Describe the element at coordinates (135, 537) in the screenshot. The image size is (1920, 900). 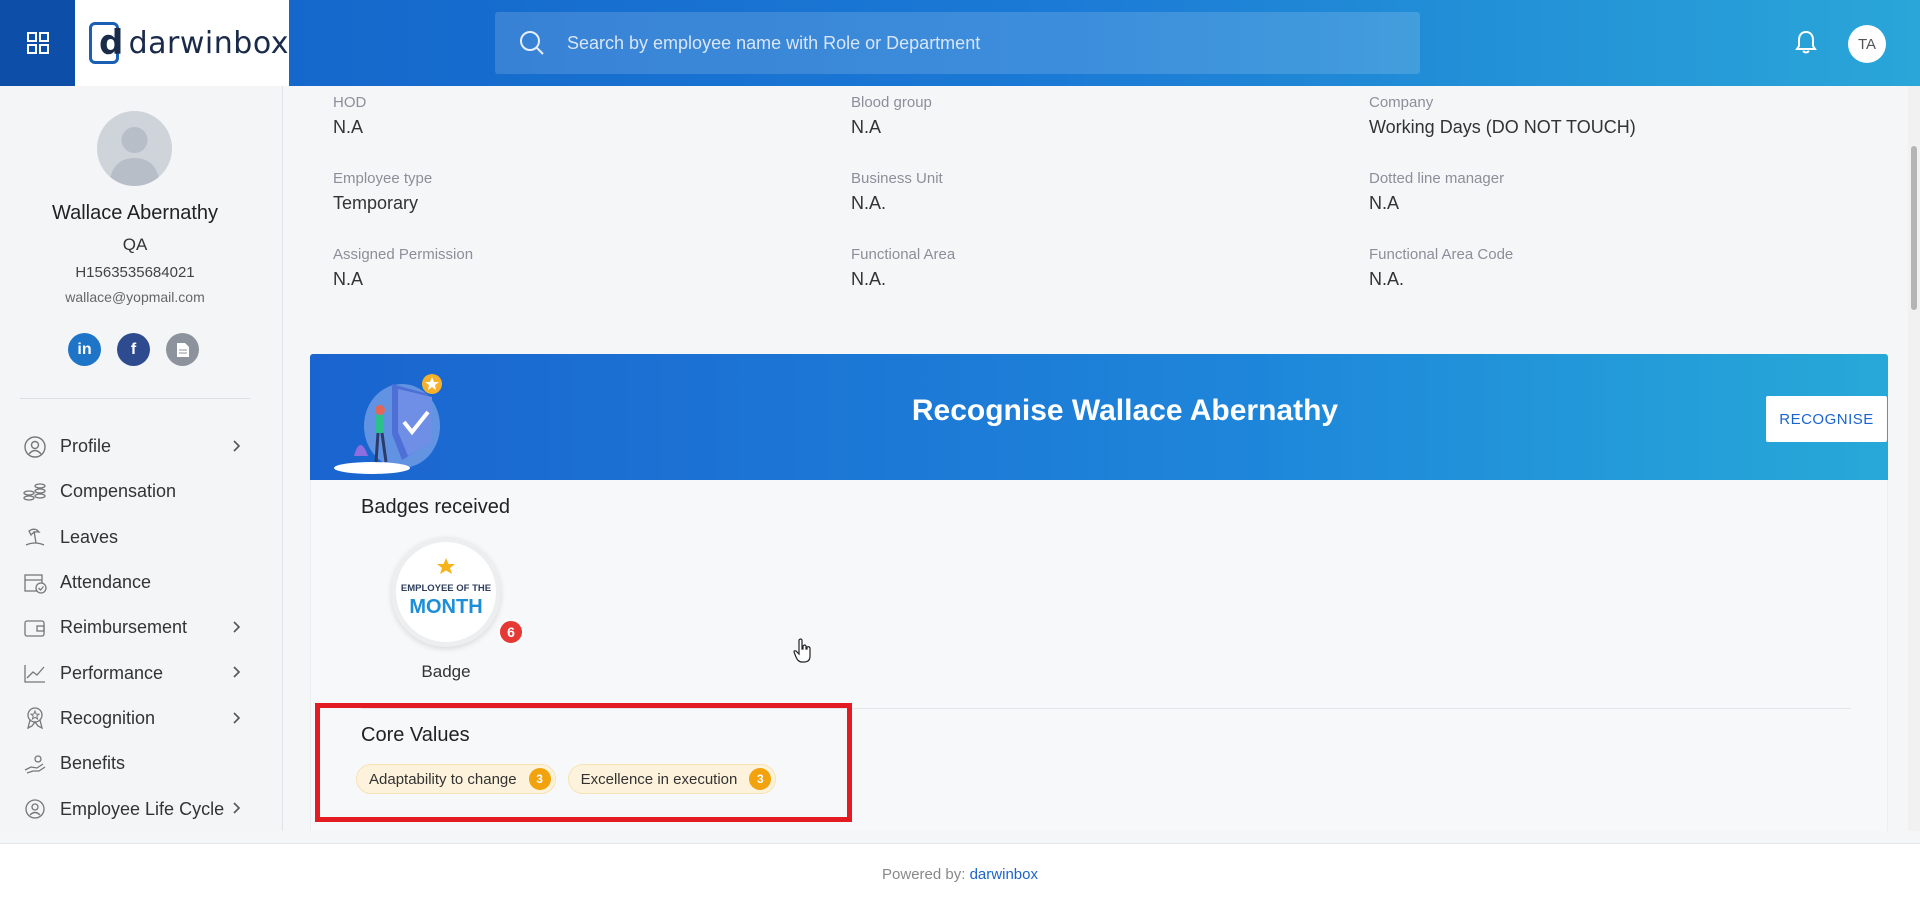
I see `sidebar-item-leaves: Leaves` at that location.